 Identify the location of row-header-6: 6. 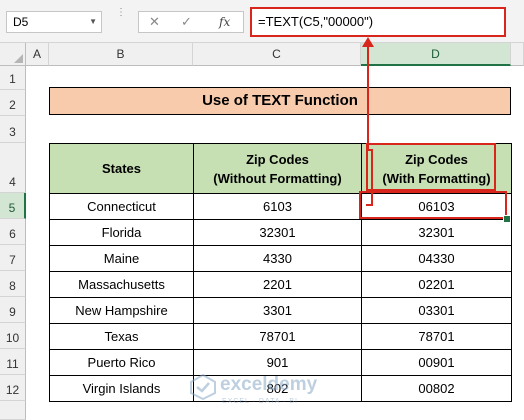
(13, 232).